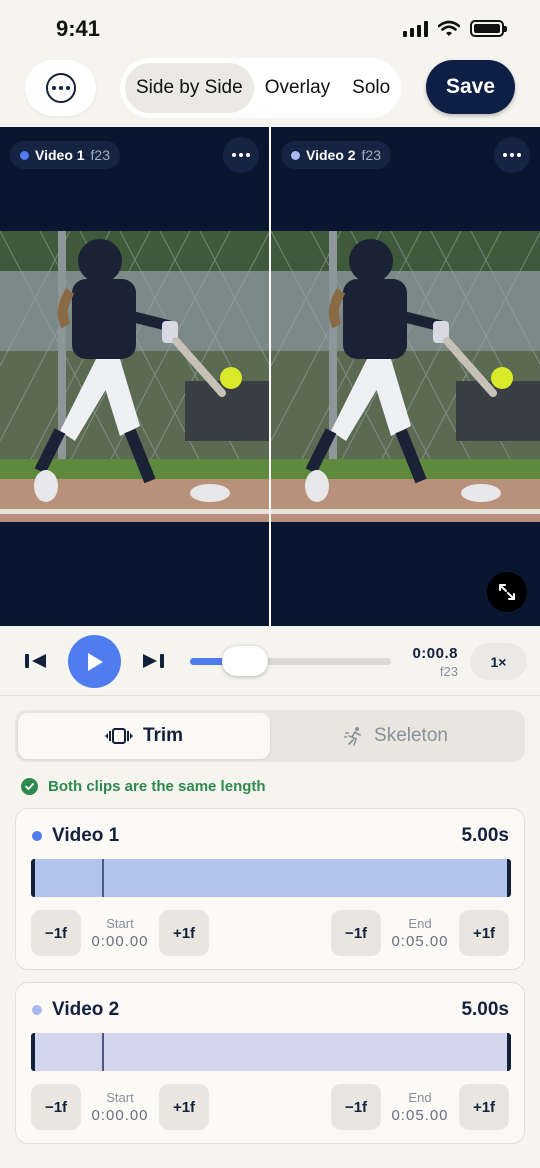  I want to click on view-mode-segmented-control: Side by Side Overlay Solo, so click(260, 88).